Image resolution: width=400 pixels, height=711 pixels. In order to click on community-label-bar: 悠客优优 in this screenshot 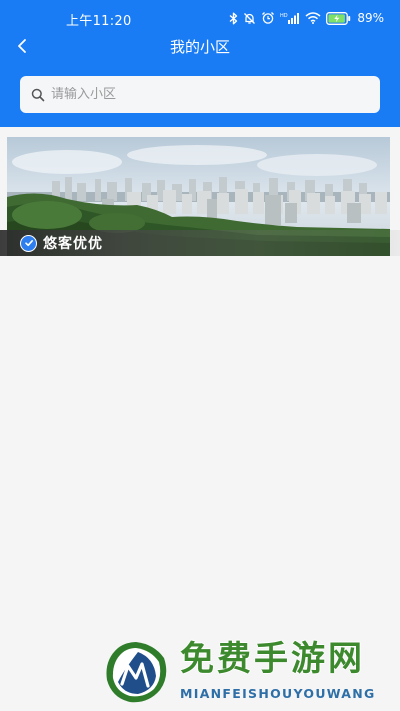, I will do `click(200, 243)`.